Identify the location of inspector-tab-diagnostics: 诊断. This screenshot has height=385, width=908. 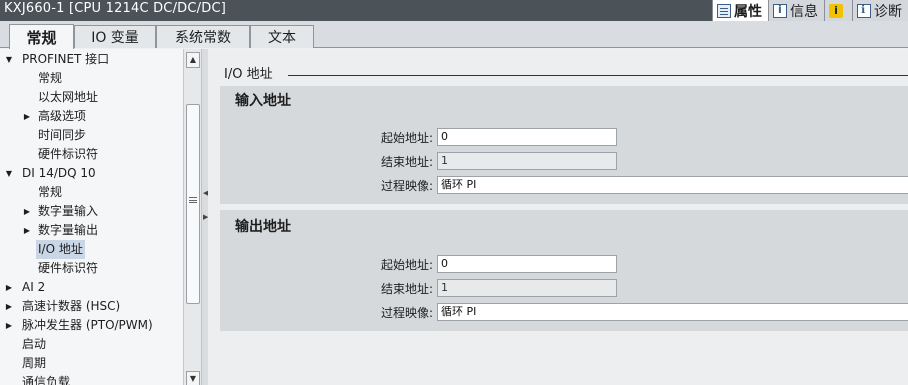
(880, 10).